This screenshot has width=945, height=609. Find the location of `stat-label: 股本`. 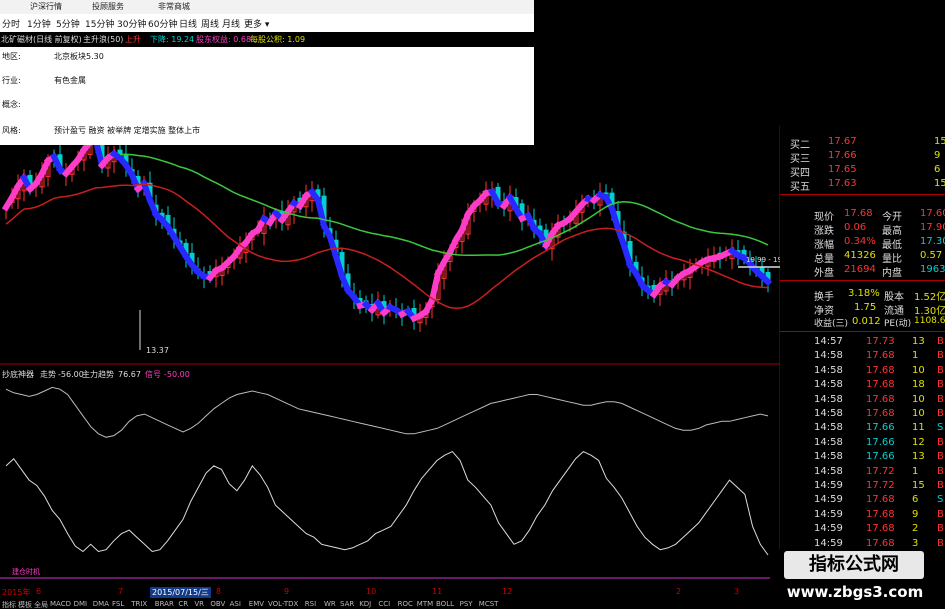

stat-label: 股本 is located at coordinates (894, 297).